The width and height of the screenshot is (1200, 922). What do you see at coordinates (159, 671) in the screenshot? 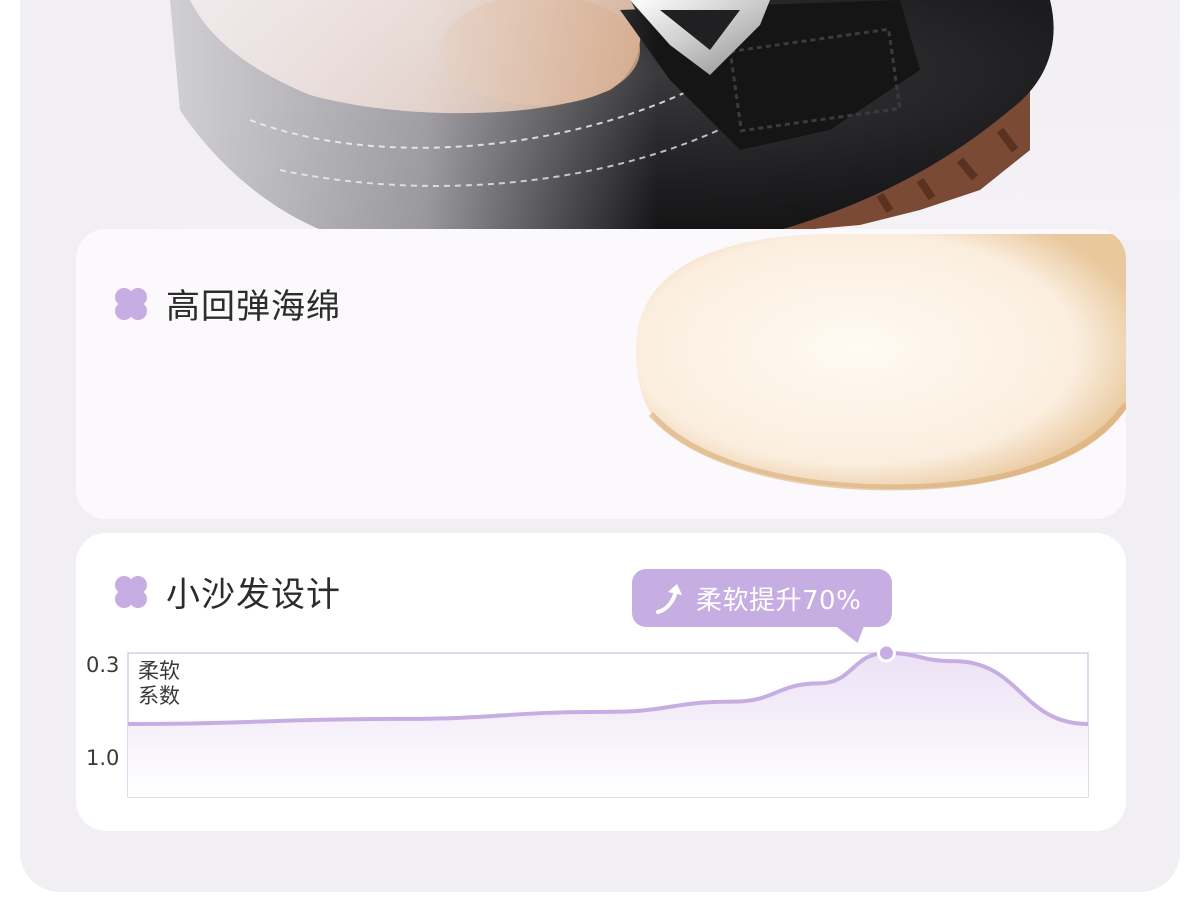
I see `y-axis-label-line: 柔软` at bounding box center [159, 671].